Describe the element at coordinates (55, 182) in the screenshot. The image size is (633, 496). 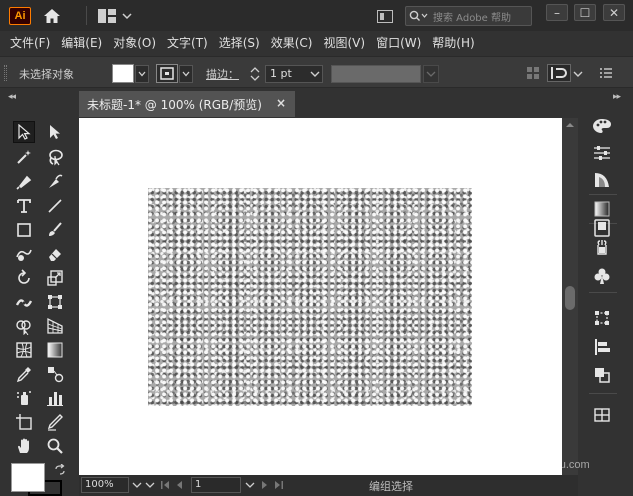
I see `curvature-icon` at that location.